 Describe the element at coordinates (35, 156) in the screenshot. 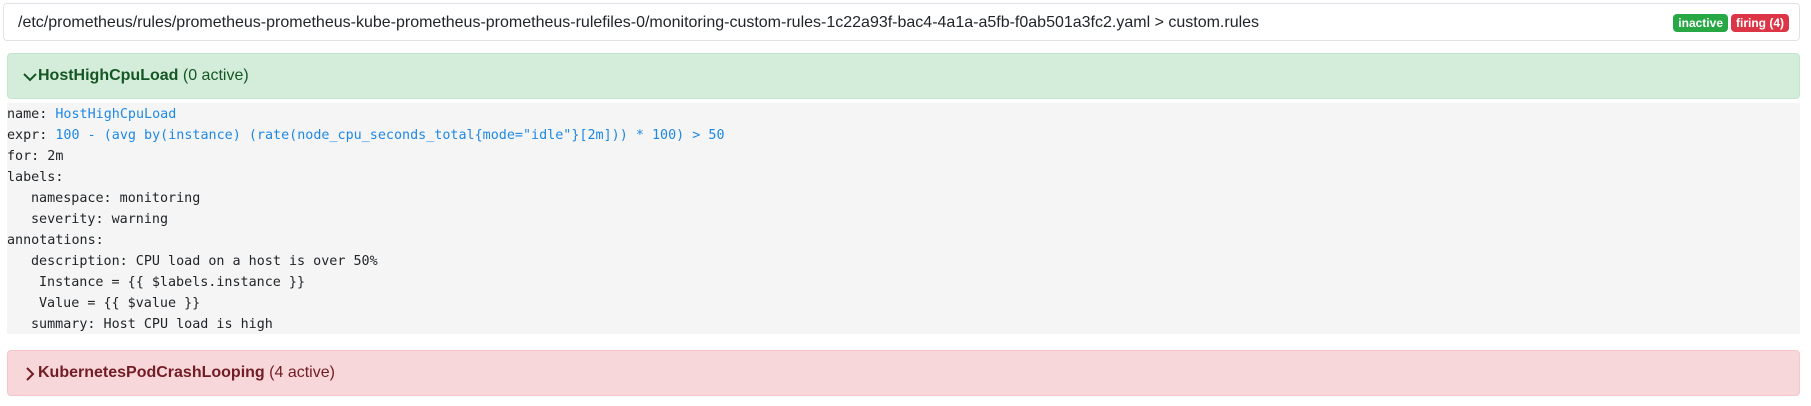

I see `rule-for-line: for: 2m` at that location.